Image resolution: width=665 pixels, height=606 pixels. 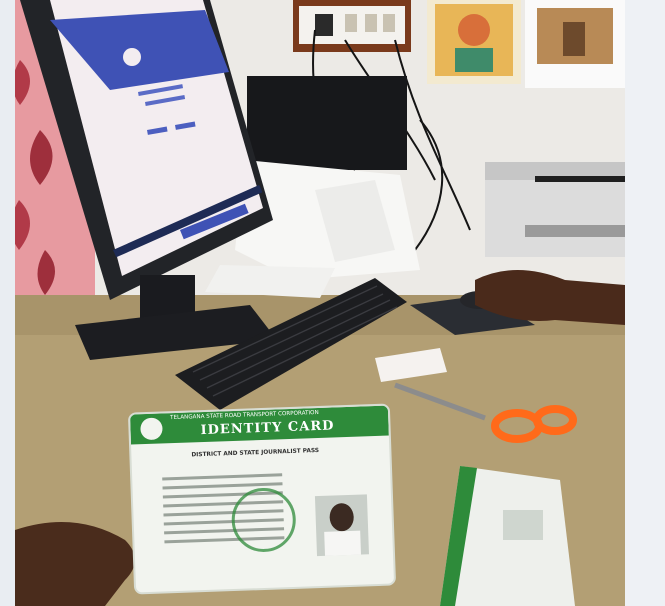 What do you see at coordinates (645, 303) in the screenshot?
I see `right-margin` at bounding box center [645, 303].